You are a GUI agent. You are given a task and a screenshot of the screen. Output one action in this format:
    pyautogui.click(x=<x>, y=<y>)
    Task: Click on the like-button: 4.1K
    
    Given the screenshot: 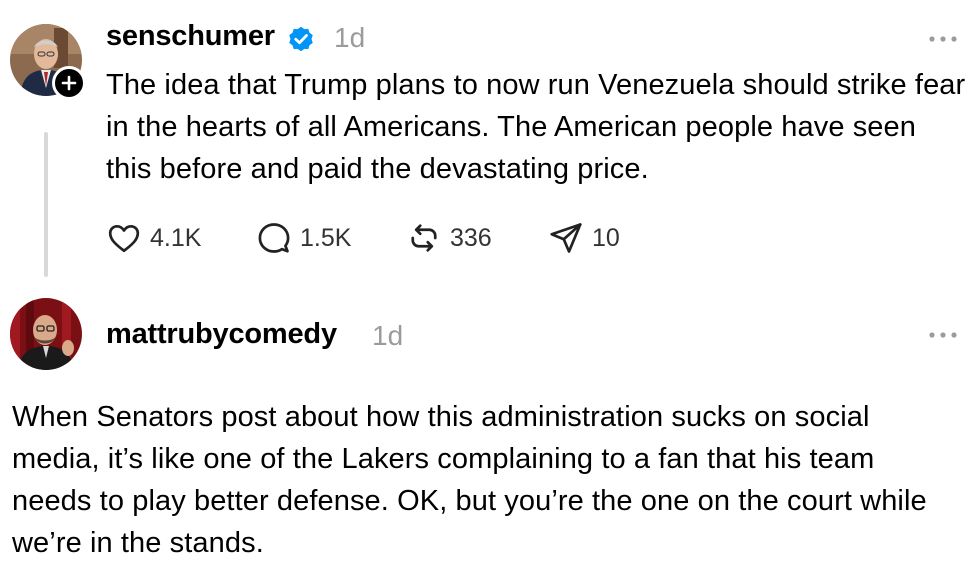 What is the action you would take?
    pyautogui.click(x=153, y=238)
    